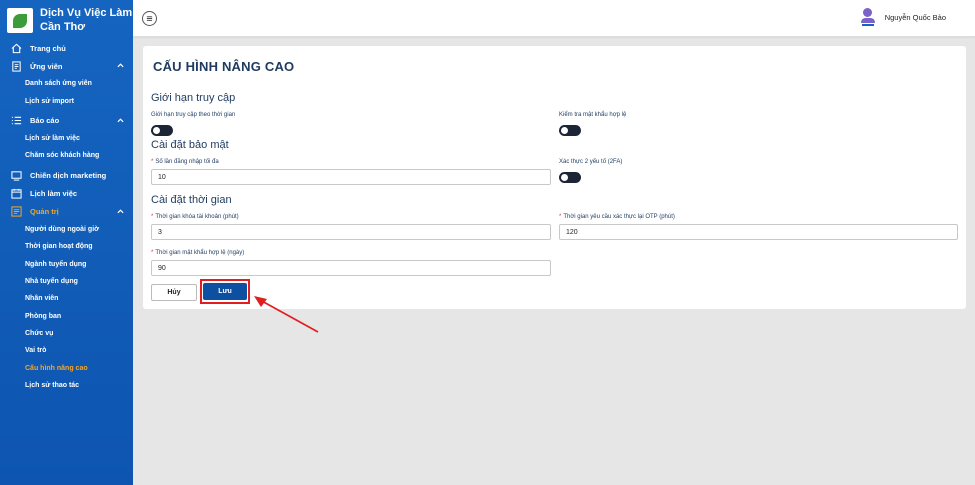  What do you see at coordinates (66, 100) in the screenshot?
I see `sidebar-item-lich-su-import: Lịch sử import` at bounding box center [66, 100].